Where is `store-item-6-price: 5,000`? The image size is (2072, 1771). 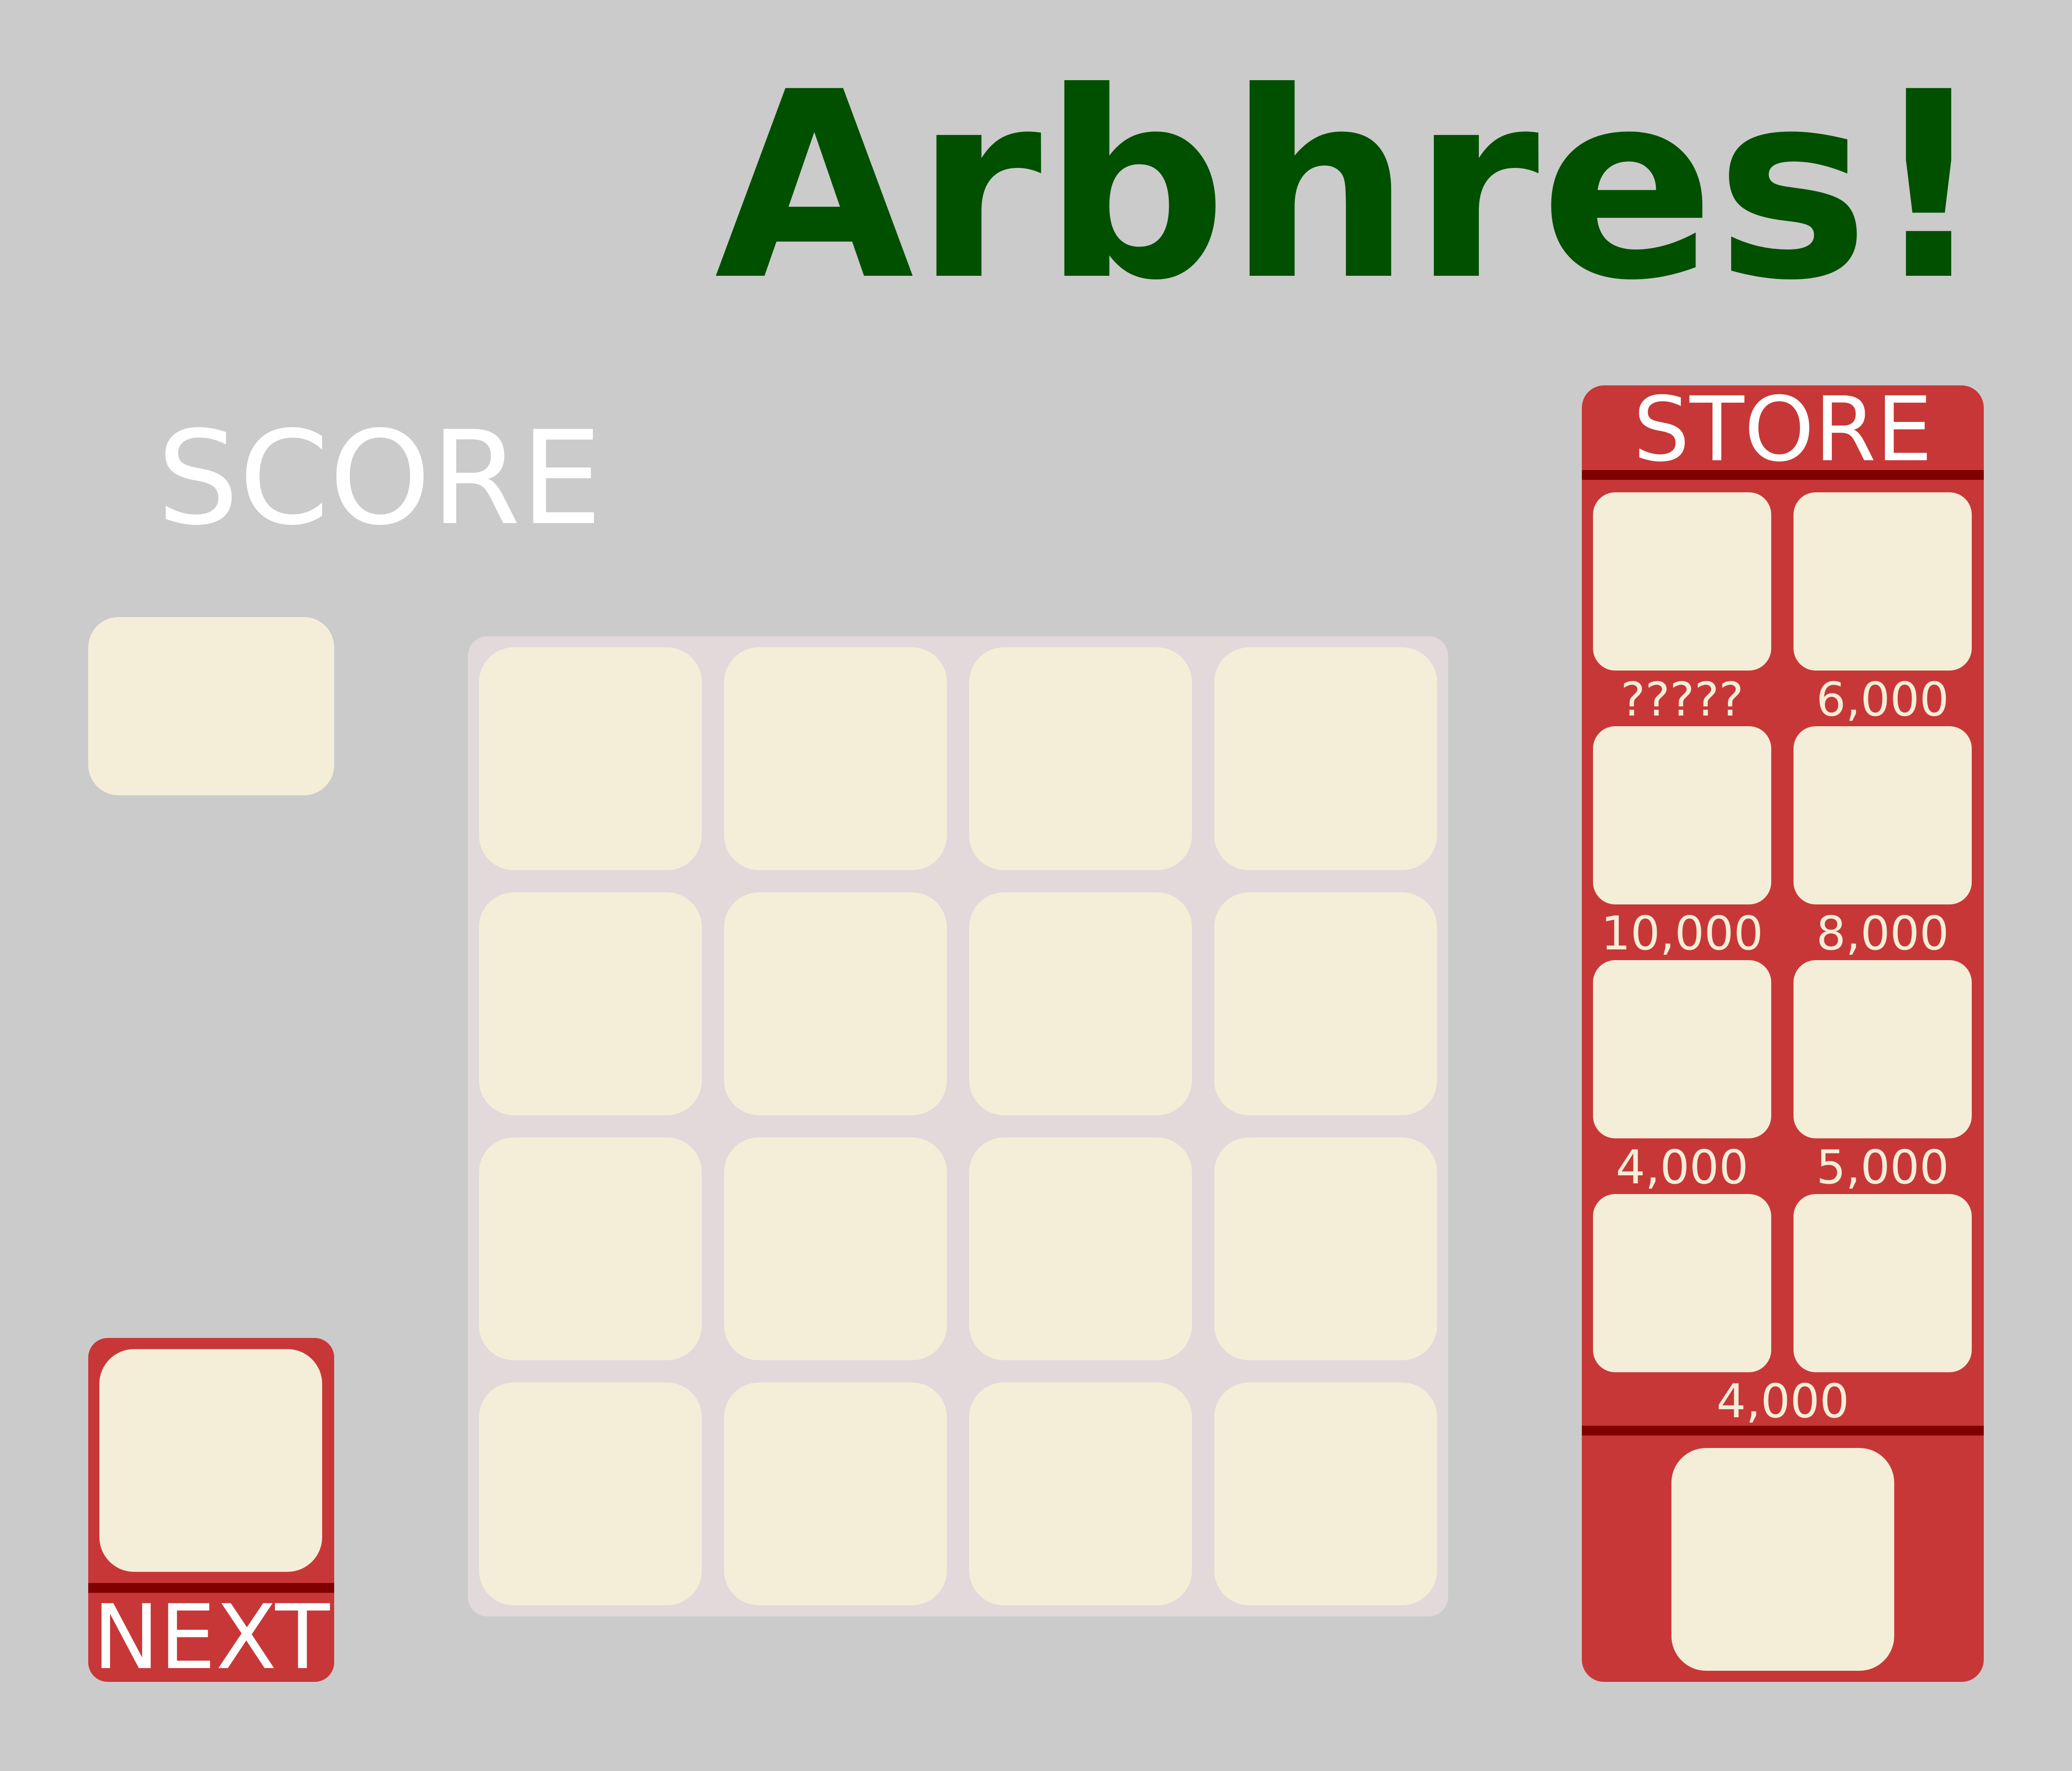
store-item-6-price: 5,000 is located at coordinates (1882, 1167).